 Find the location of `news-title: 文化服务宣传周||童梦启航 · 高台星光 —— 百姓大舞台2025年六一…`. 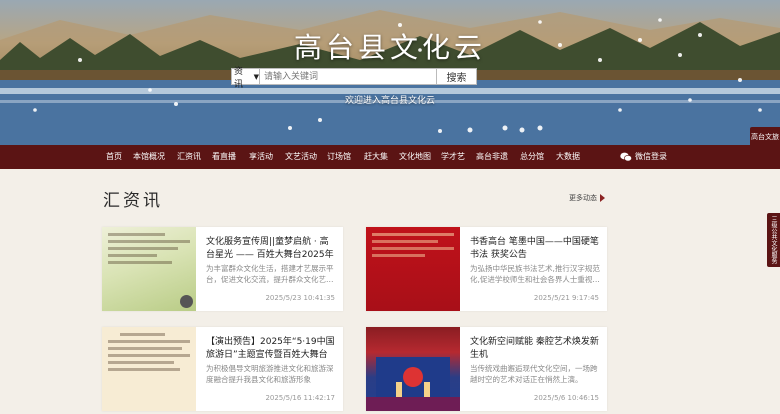

news-title: 文化服务宣传周||童梦启航 · 高台星光 —— 百姓大舞台2025年六一… is located at coordinates (270, 248).